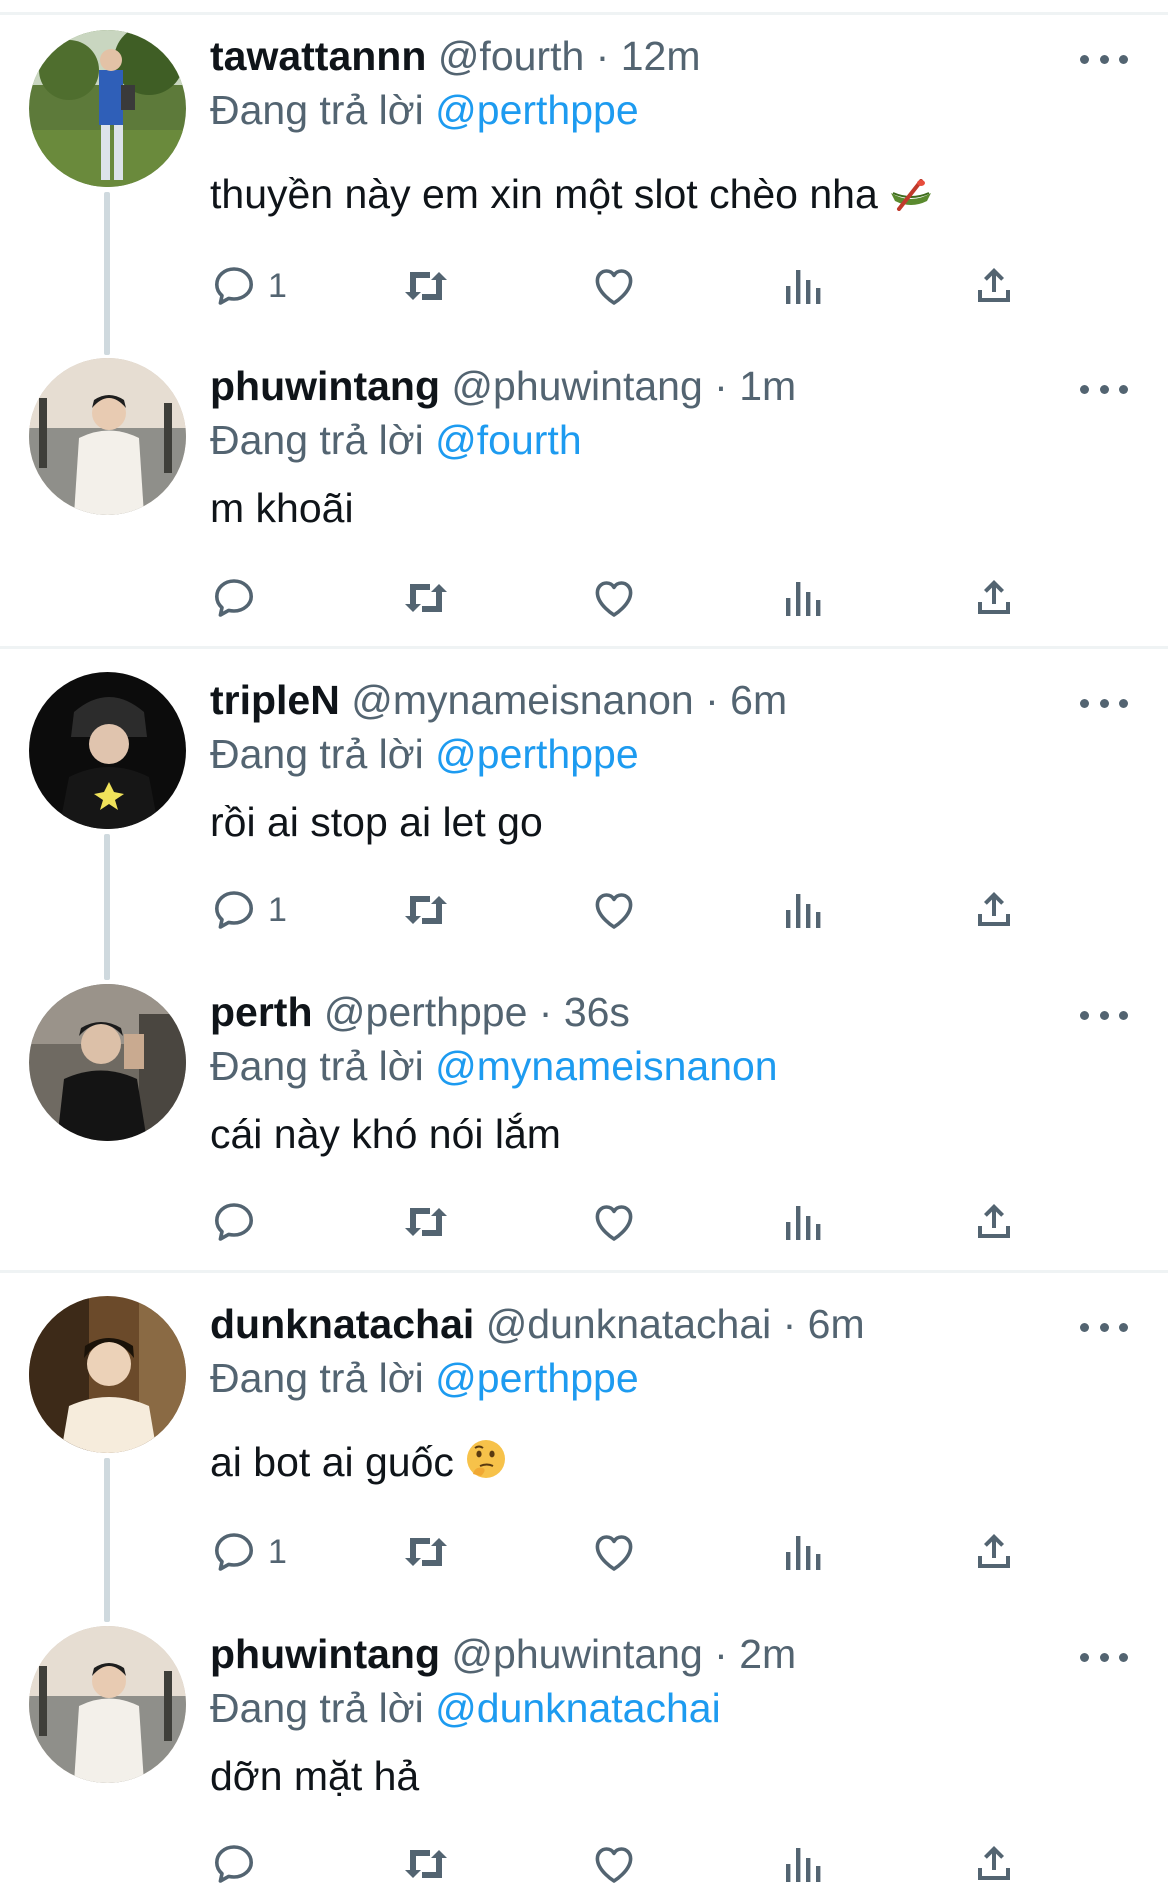  I want to click on mention-link: @mynameisnanon, so click(606, 1066).